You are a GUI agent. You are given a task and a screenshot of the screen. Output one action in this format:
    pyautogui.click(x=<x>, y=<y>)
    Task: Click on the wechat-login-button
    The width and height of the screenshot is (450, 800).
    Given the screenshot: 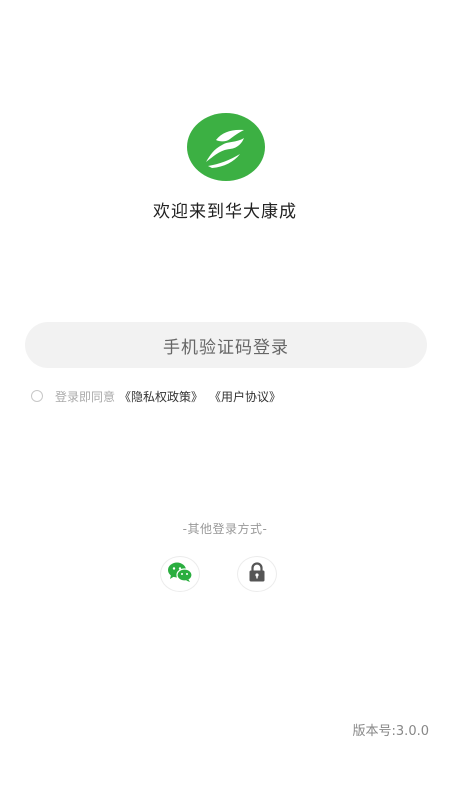 What is the action you would take?
    pyautogui.click(x=180, y=574)
    